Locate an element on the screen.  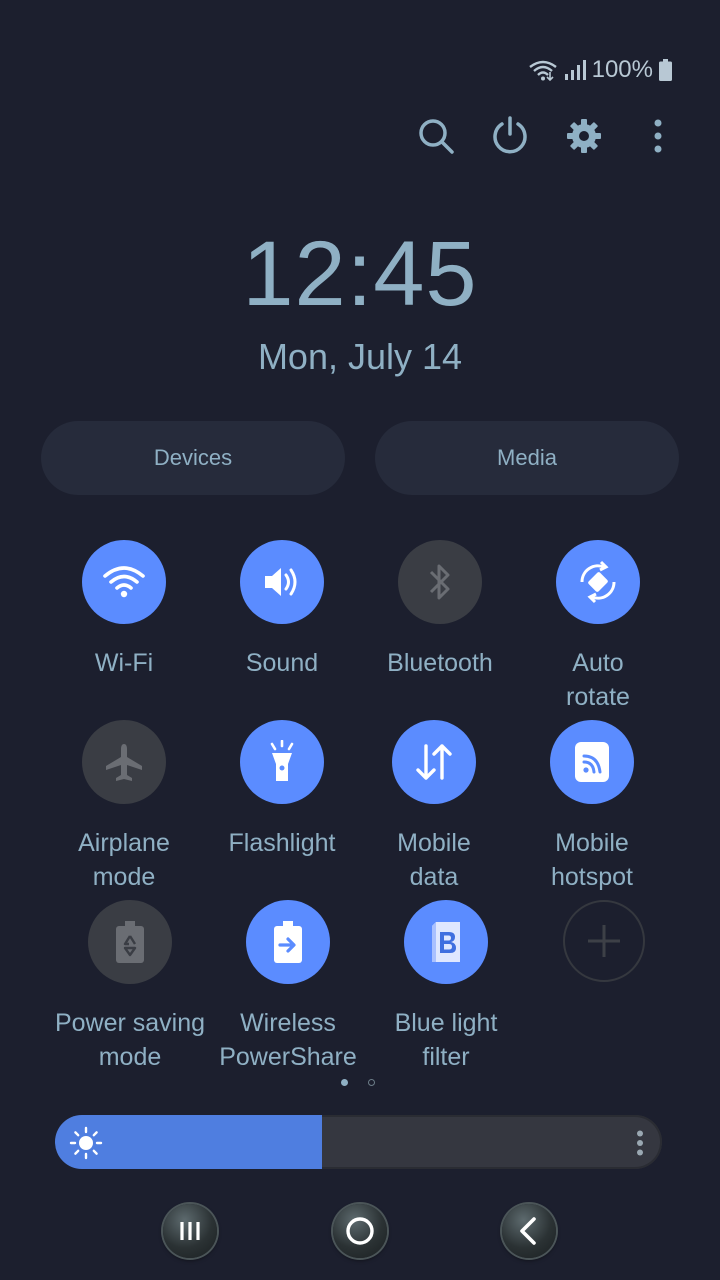
power-button is located at coordinates (510, 136).